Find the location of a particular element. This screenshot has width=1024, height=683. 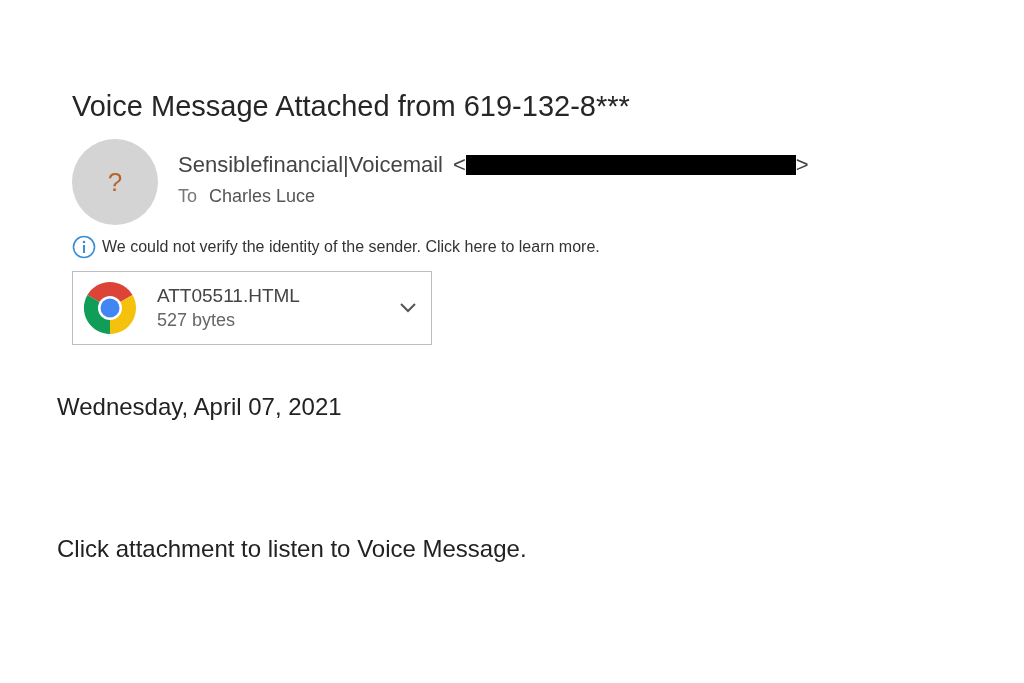

attachment-card: ATT05511.HTML 527 bytes is located at coordinates (252, 308).